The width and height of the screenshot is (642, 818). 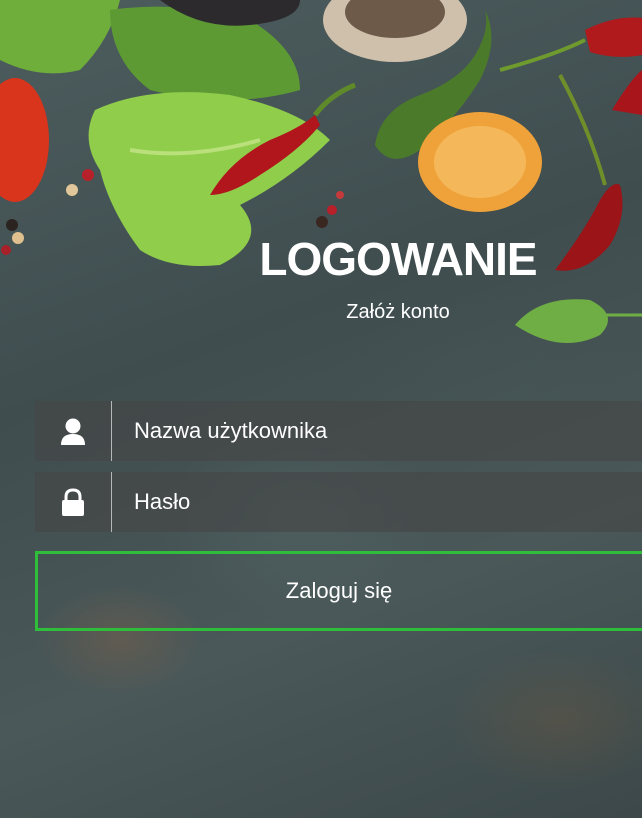 What do you see at coordinates (321, 312) in the screenshot?
I see `register-link: Załóż konto` at bounding box center [321, 312].